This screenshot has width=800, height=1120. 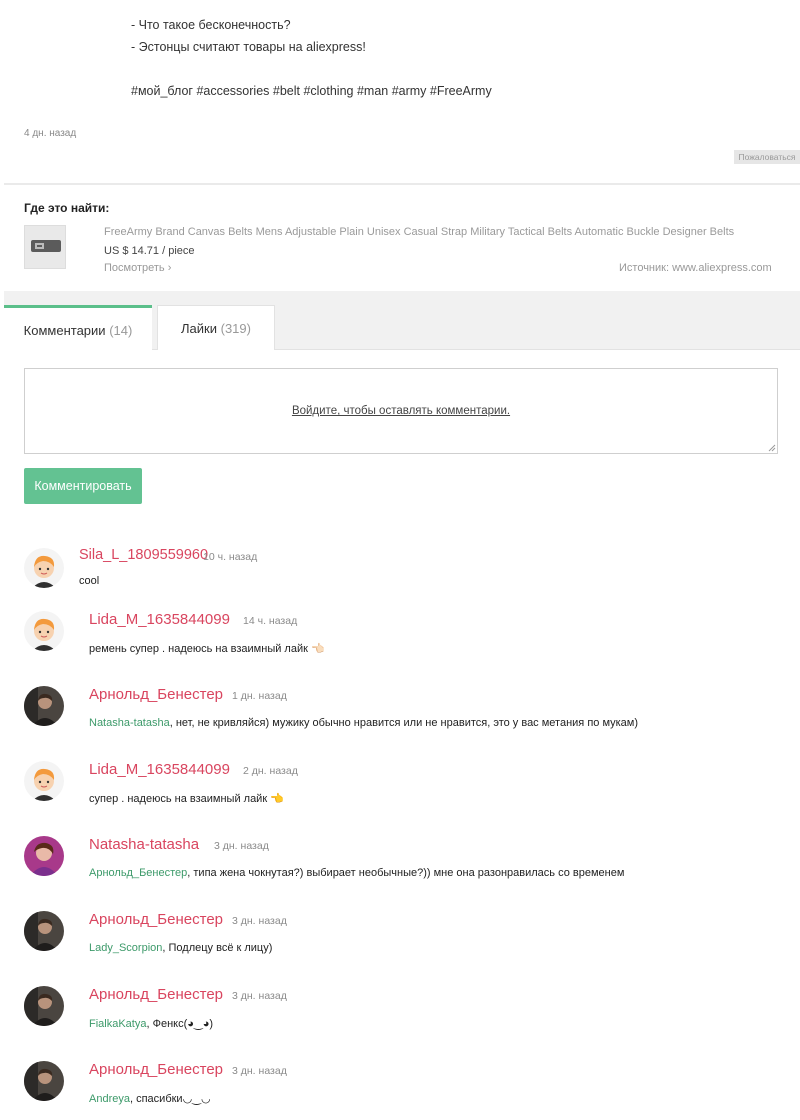 I want to click on resize-handle-icon, so click(x=772, y=448).